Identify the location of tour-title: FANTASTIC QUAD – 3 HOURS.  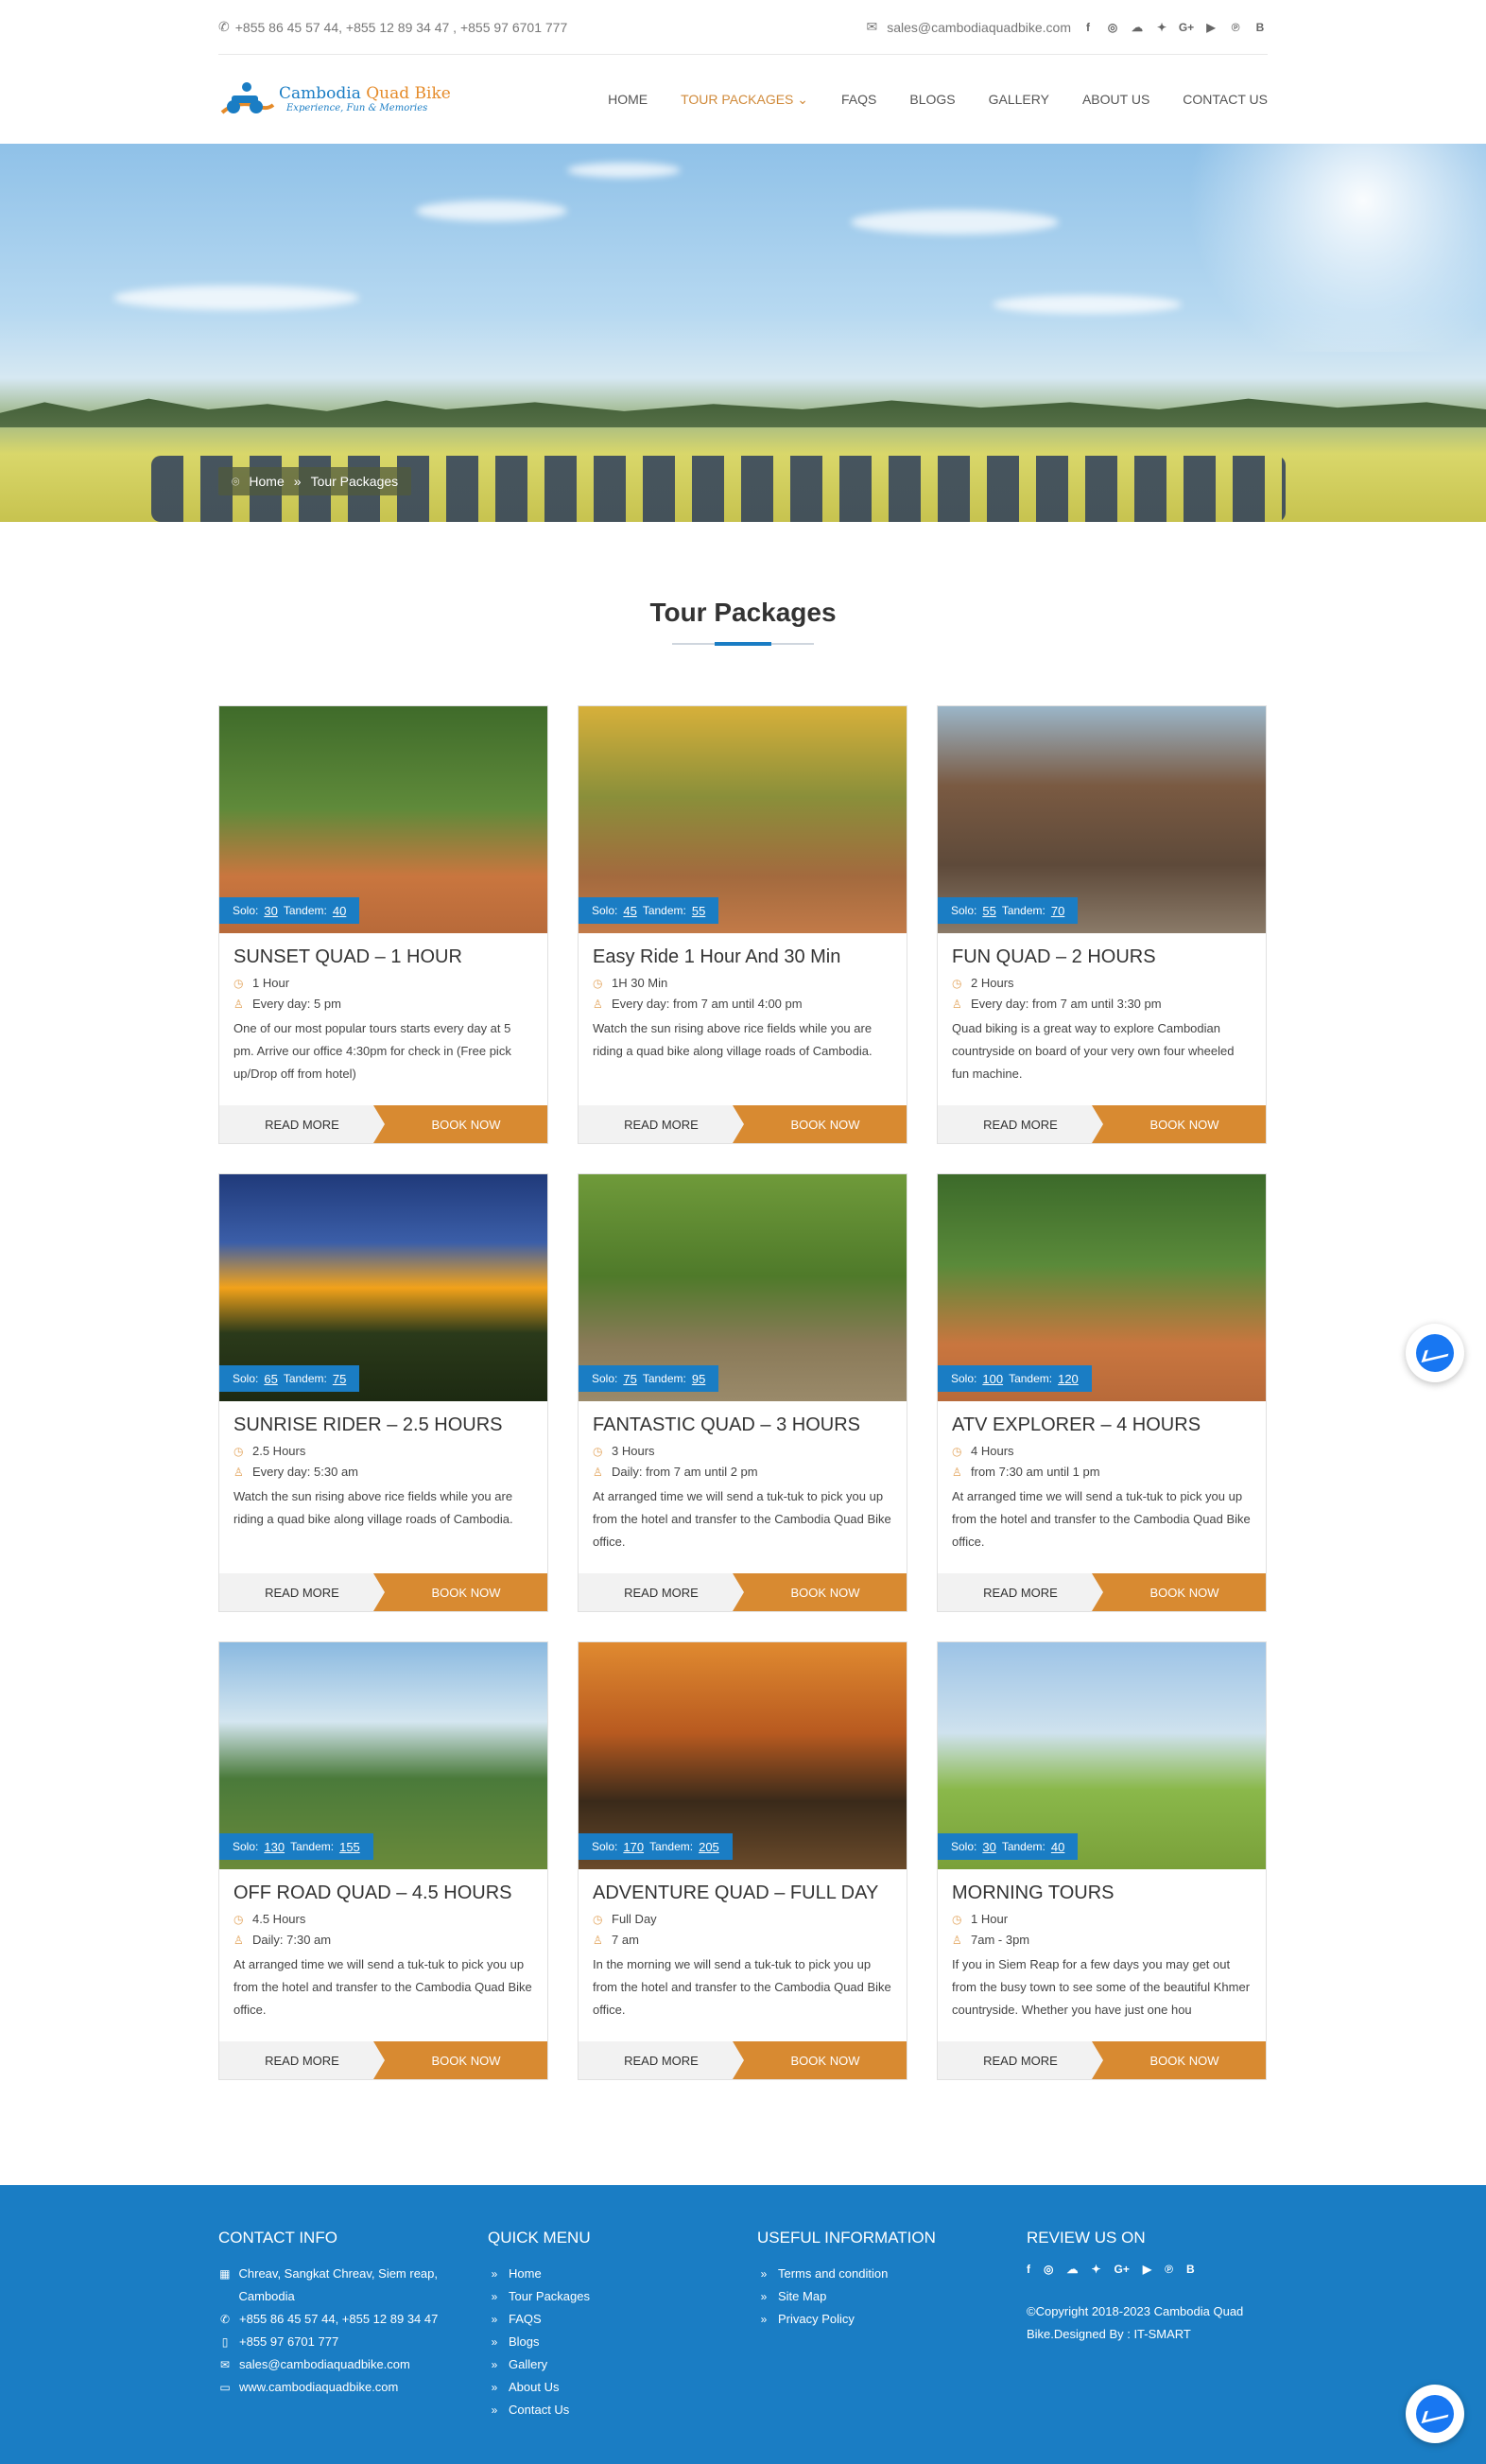
(742, 1425).